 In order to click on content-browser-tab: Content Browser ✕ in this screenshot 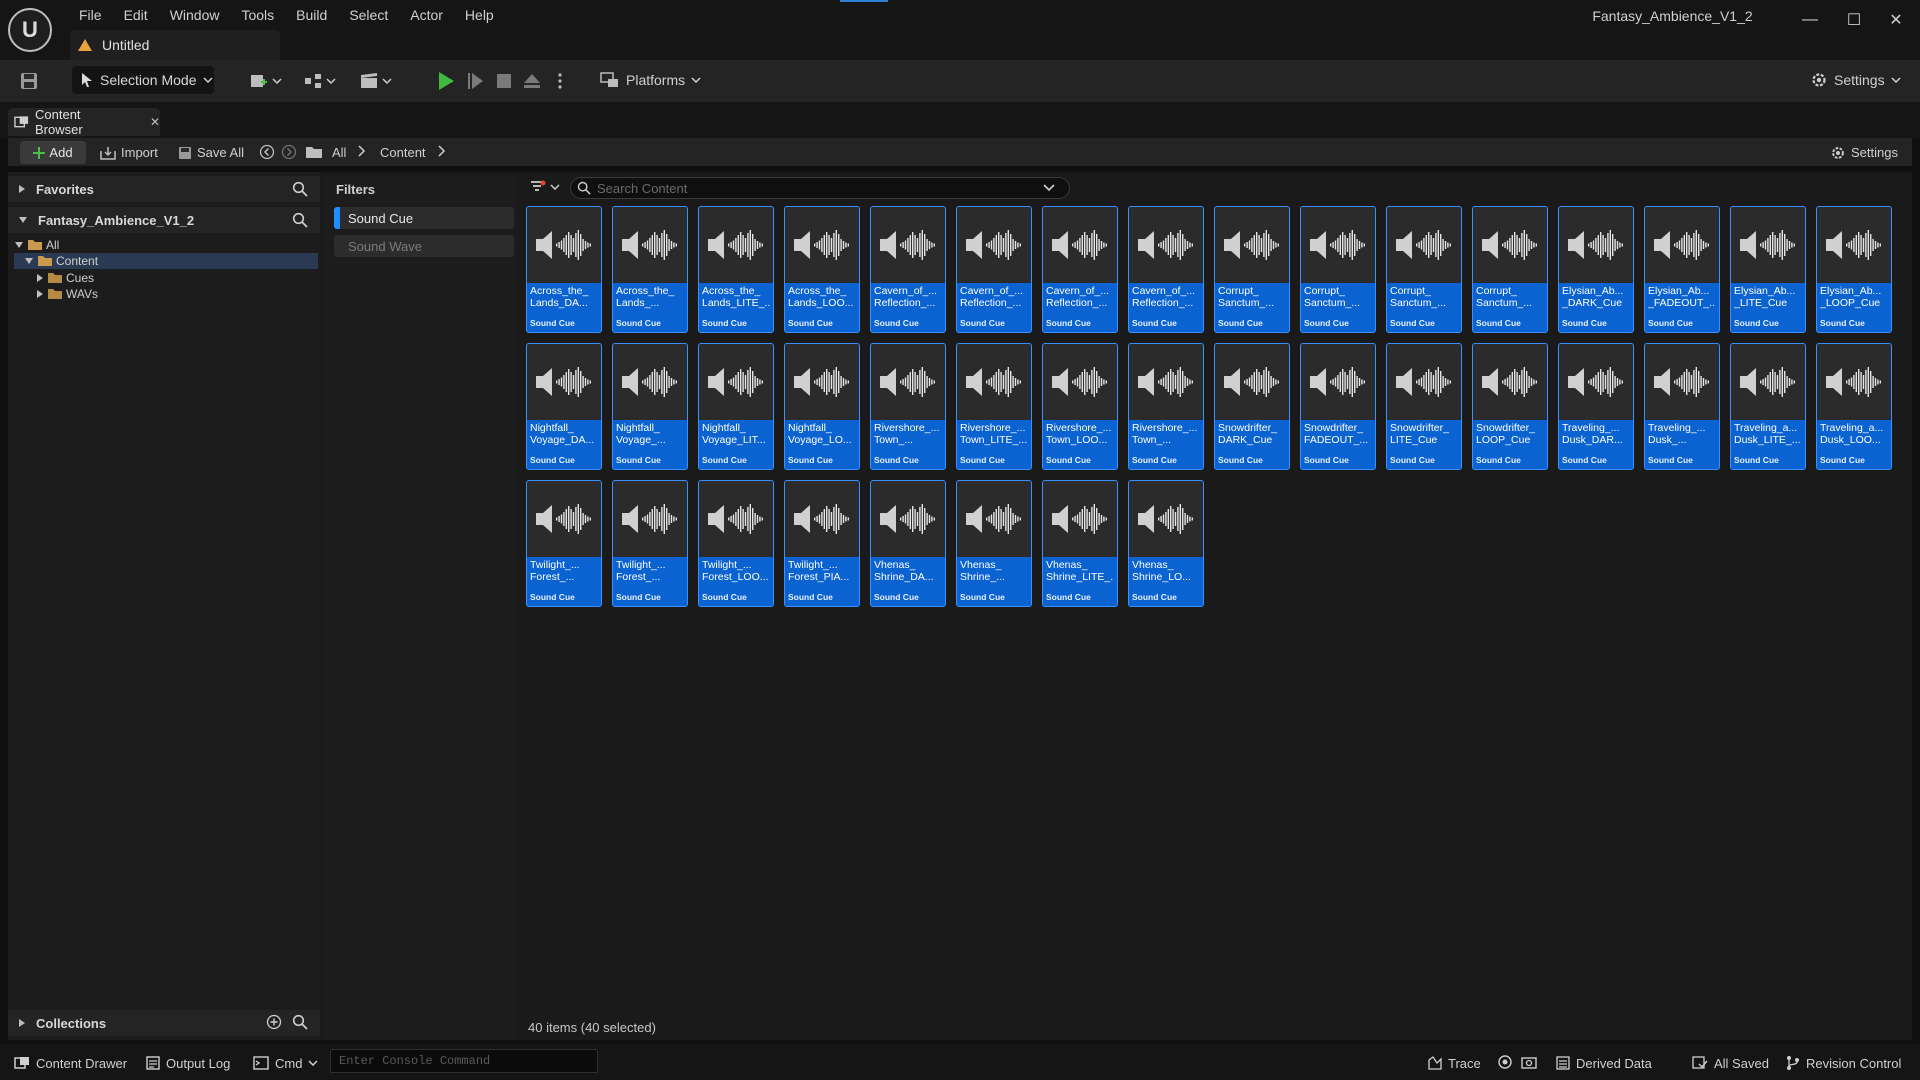, I will do `click(84, 122)`.